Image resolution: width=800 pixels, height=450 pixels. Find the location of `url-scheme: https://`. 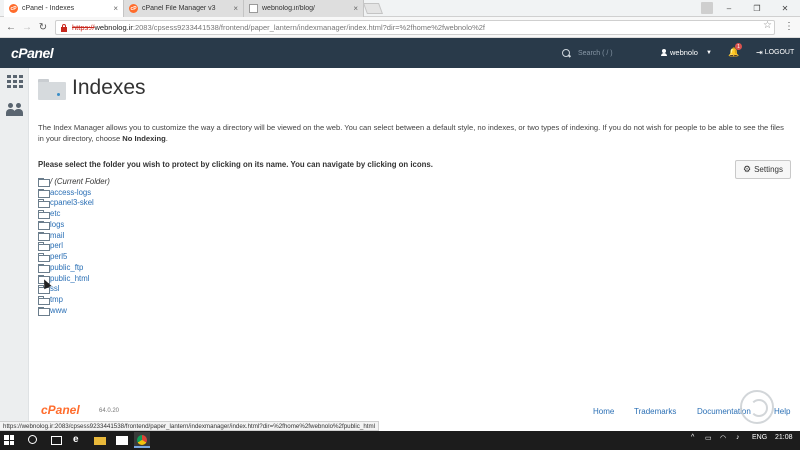

url-scheme: https:// is located at coordinates (83, 27).